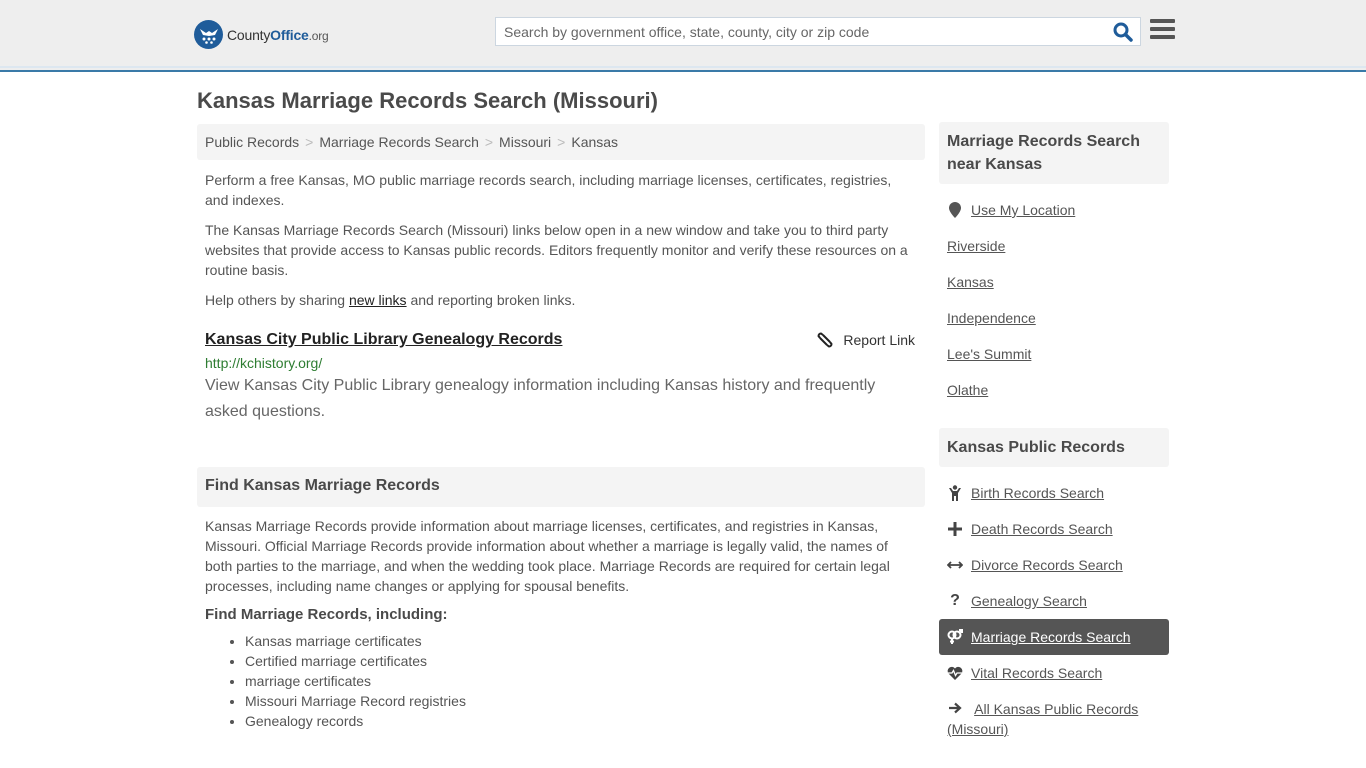 This screenshot has width=1366, height=768. I want to click on nearby-heading: Marriage Records Search near Kansas, so click(1054, 153).